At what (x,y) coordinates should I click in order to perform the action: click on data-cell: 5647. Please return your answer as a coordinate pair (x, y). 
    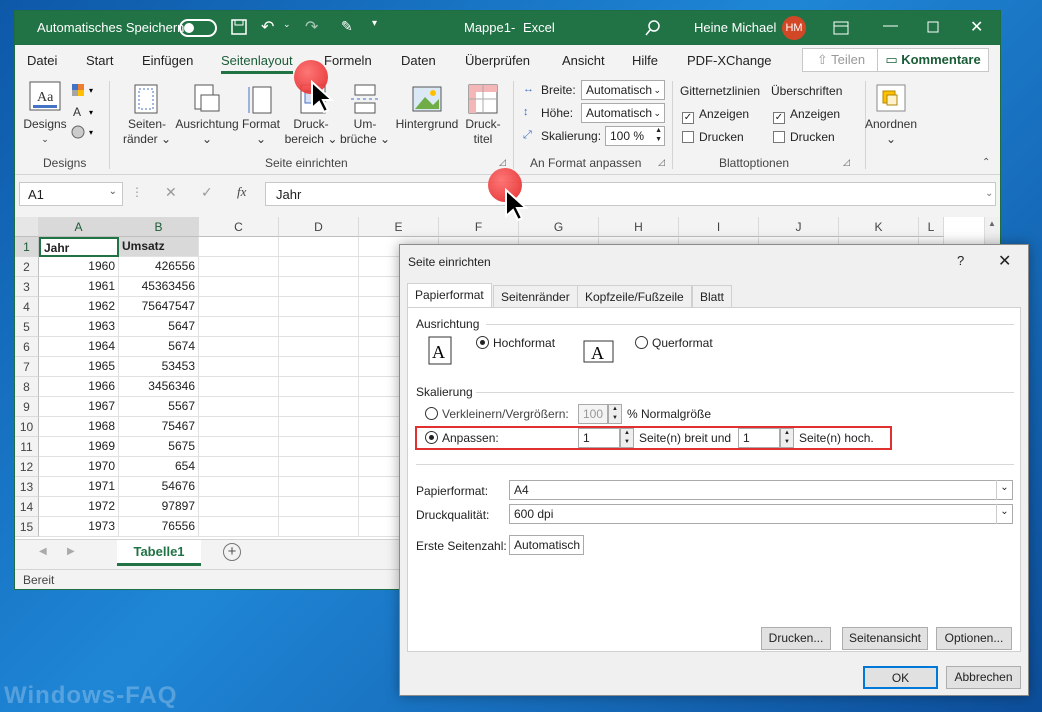
    Looking at the image, I should click on (159, 327).